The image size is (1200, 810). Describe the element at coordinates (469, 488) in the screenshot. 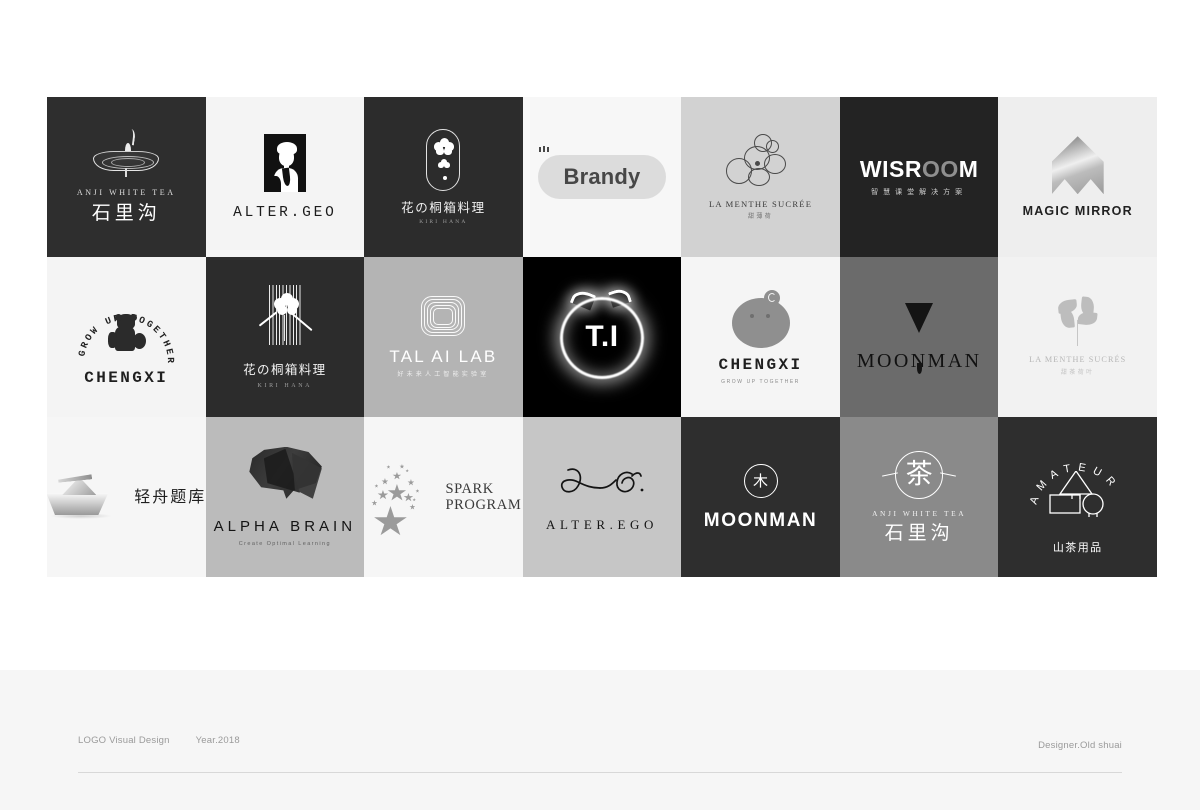

I see `wordmark-line-1: SPARK` at that location.